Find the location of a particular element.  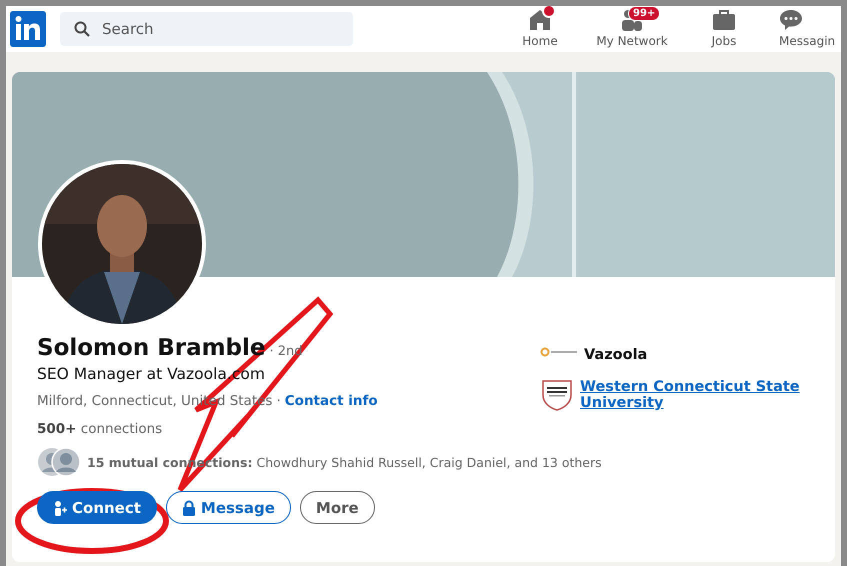

search-input: Search is located at coordinates (202, 29).